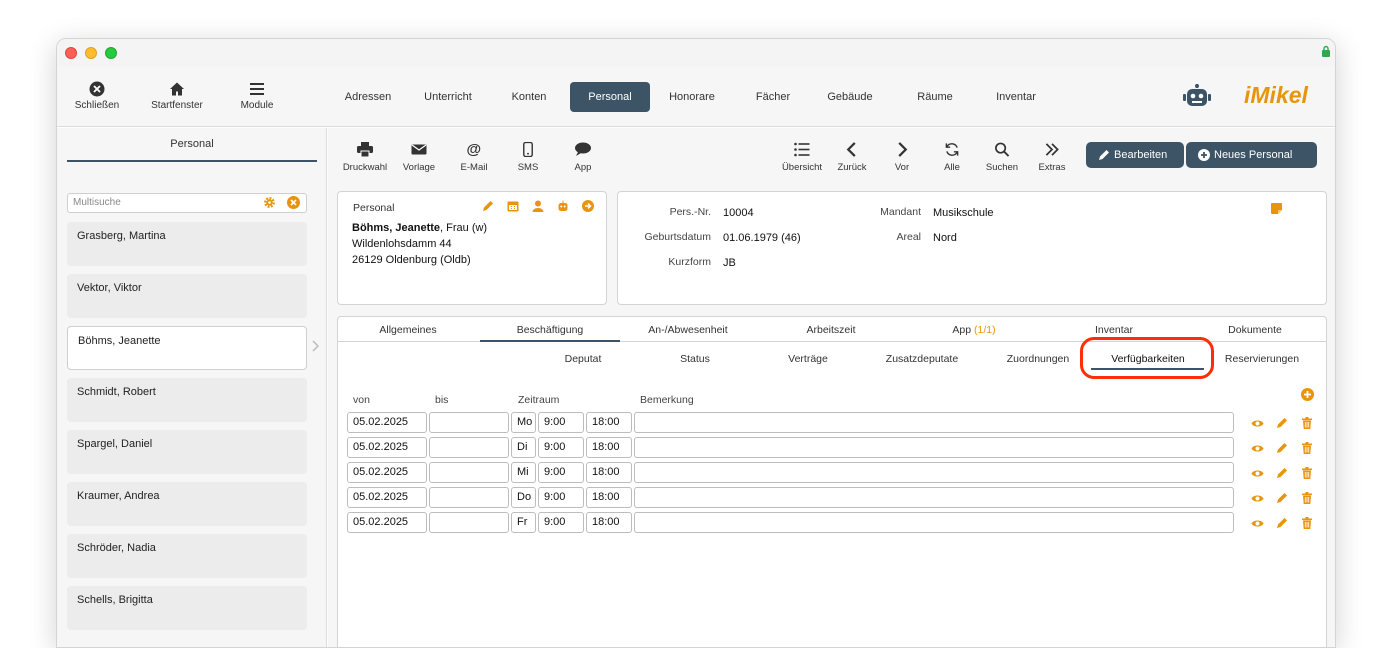 This screenshot has width=1392, height=648. What do you see at coordinates (1002, 157) in the screenshot?
I see `search-button: Suchen` at bounding box center [1002, 157].